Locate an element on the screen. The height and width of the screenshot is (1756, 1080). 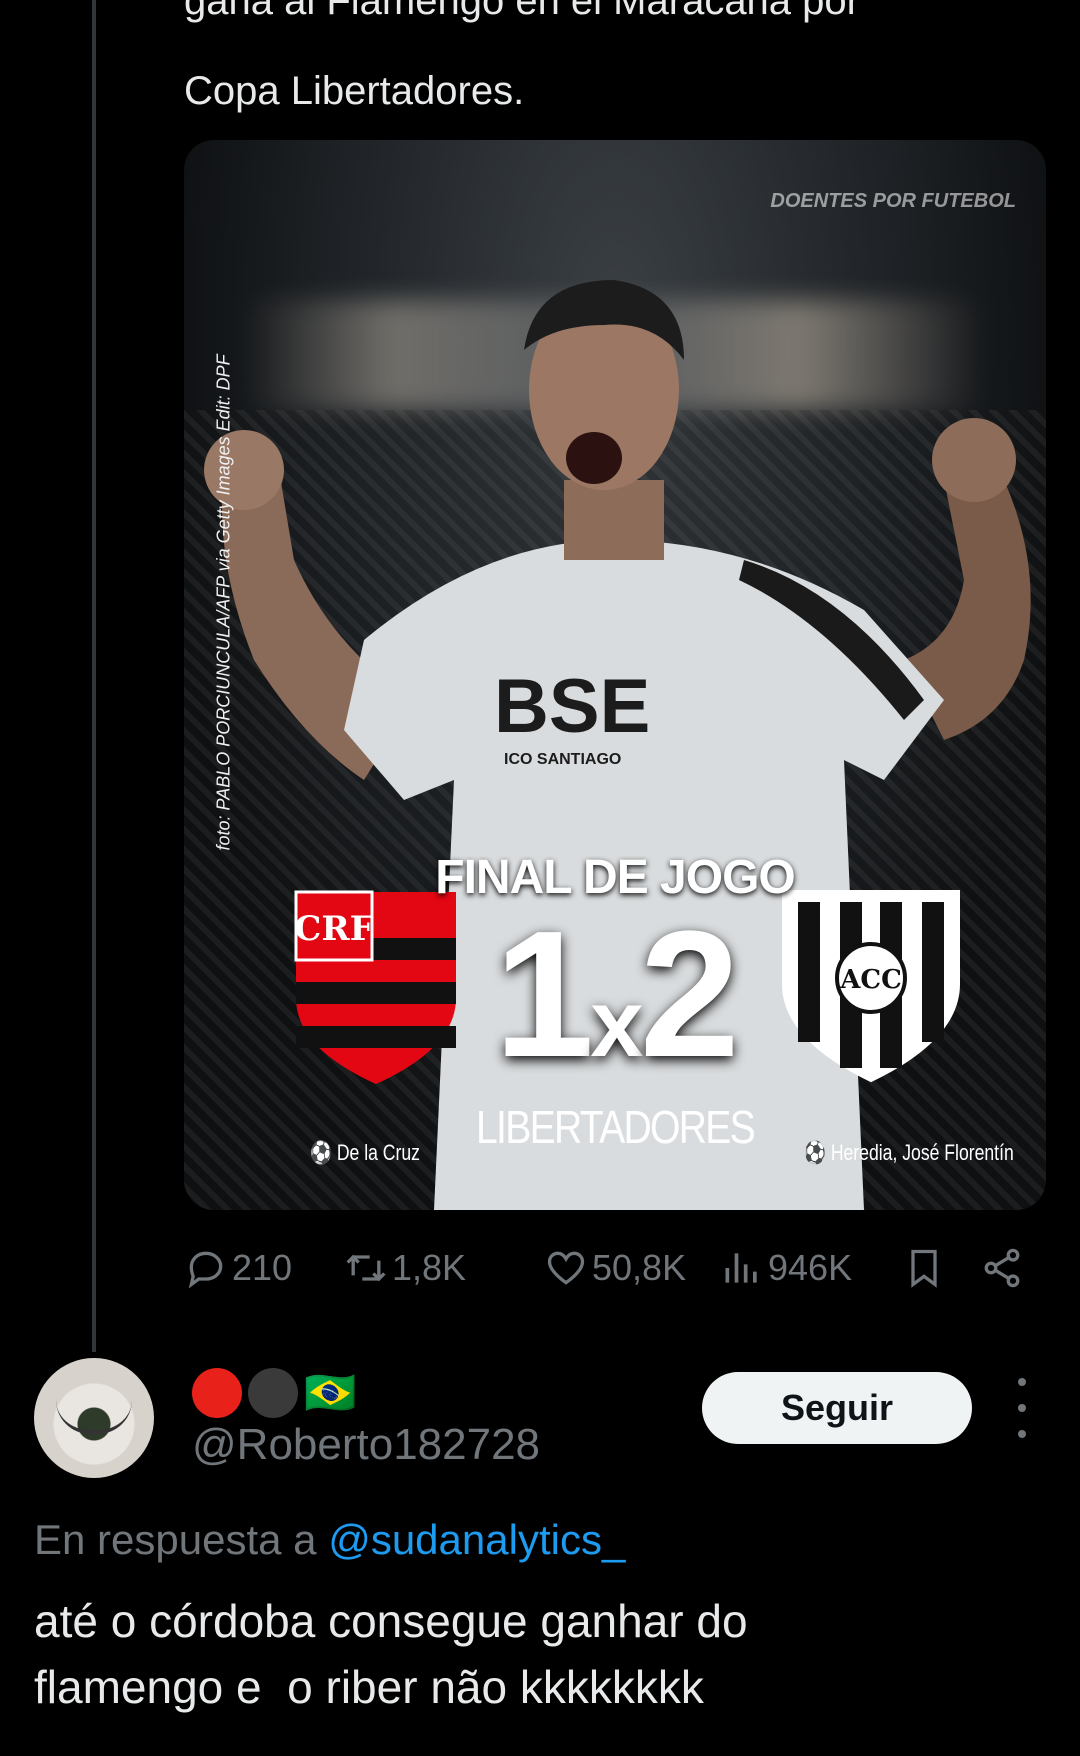
jersey-sponsor-text: BSE is located at coordinates (572, 706).